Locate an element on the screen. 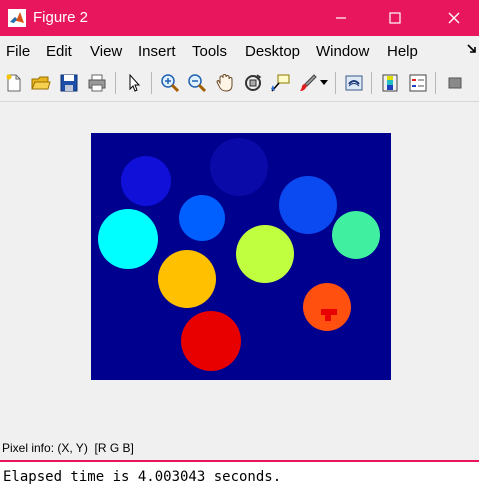 Image resolution: width=479 pixels, height=492 pixels. close-button is located at coordinates (454, 18).